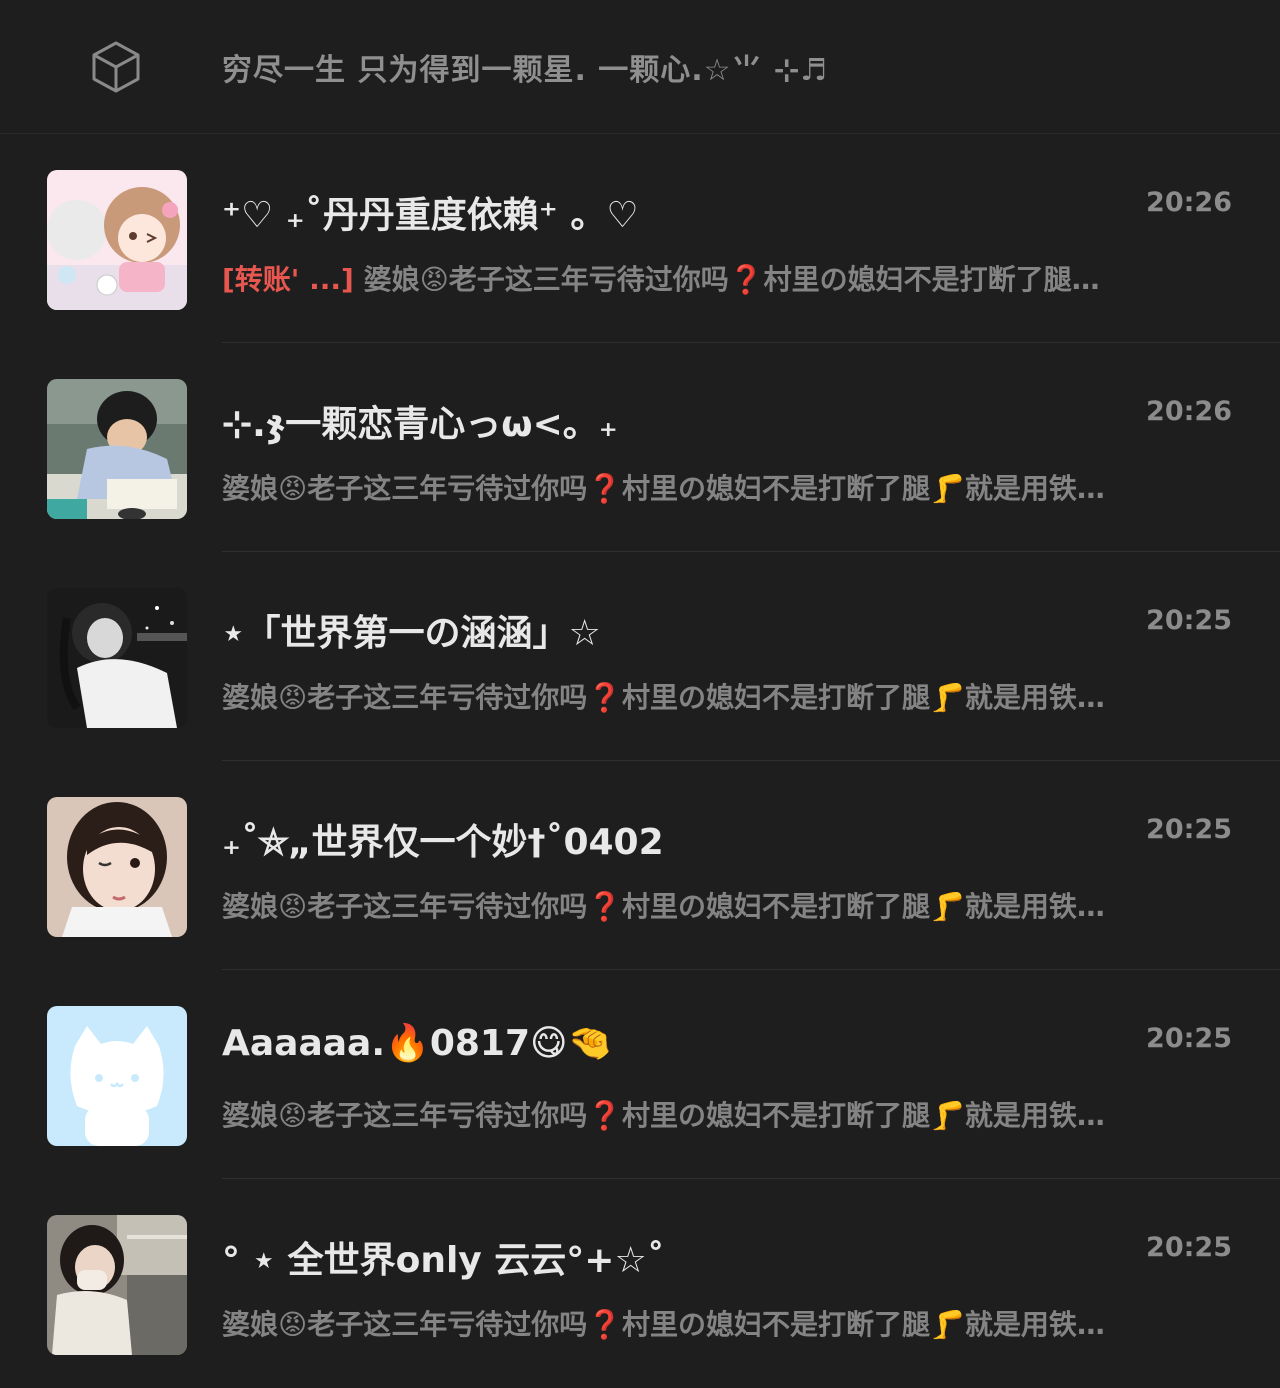 Image resolution: width=1280 pixels, height=1388 pixels. I want to click on chat-name: ⊹.ჯ一颗恋青心っω<。₊, so click(420, 424).